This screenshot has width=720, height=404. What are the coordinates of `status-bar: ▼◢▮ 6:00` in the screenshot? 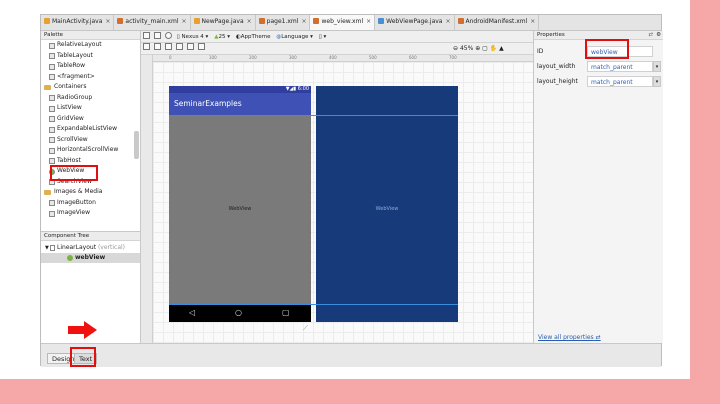 It's located at (240, 89).